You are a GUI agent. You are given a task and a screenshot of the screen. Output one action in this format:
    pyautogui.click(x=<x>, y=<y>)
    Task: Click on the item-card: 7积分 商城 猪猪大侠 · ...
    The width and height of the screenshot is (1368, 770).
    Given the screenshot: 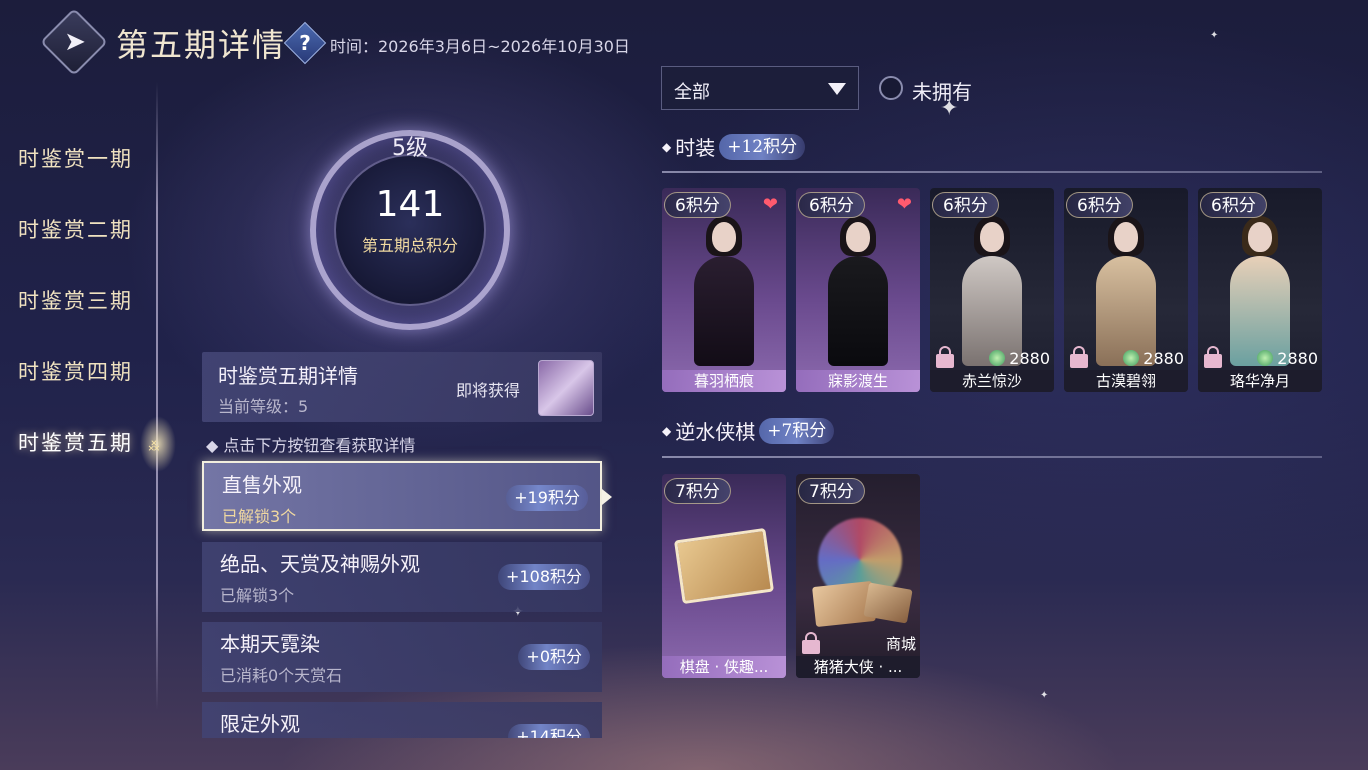 What is the action you would take?
    pyautogui.click(x=858, y=576)
    